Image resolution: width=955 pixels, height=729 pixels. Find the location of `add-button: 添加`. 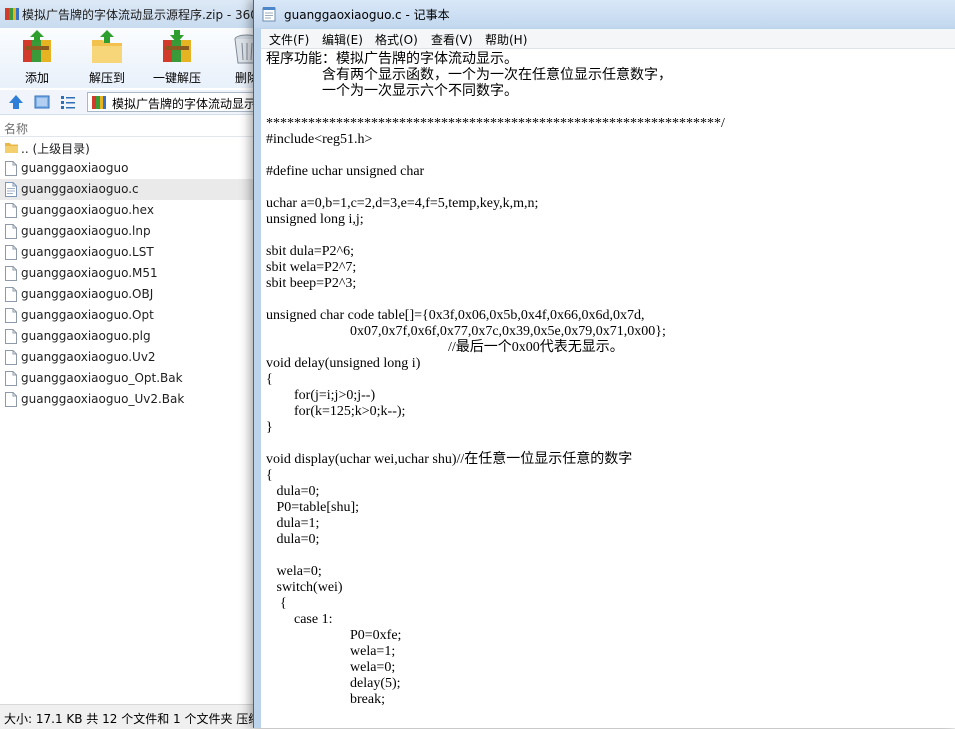

add-button: 添加 is located at coordinates (37, 58).